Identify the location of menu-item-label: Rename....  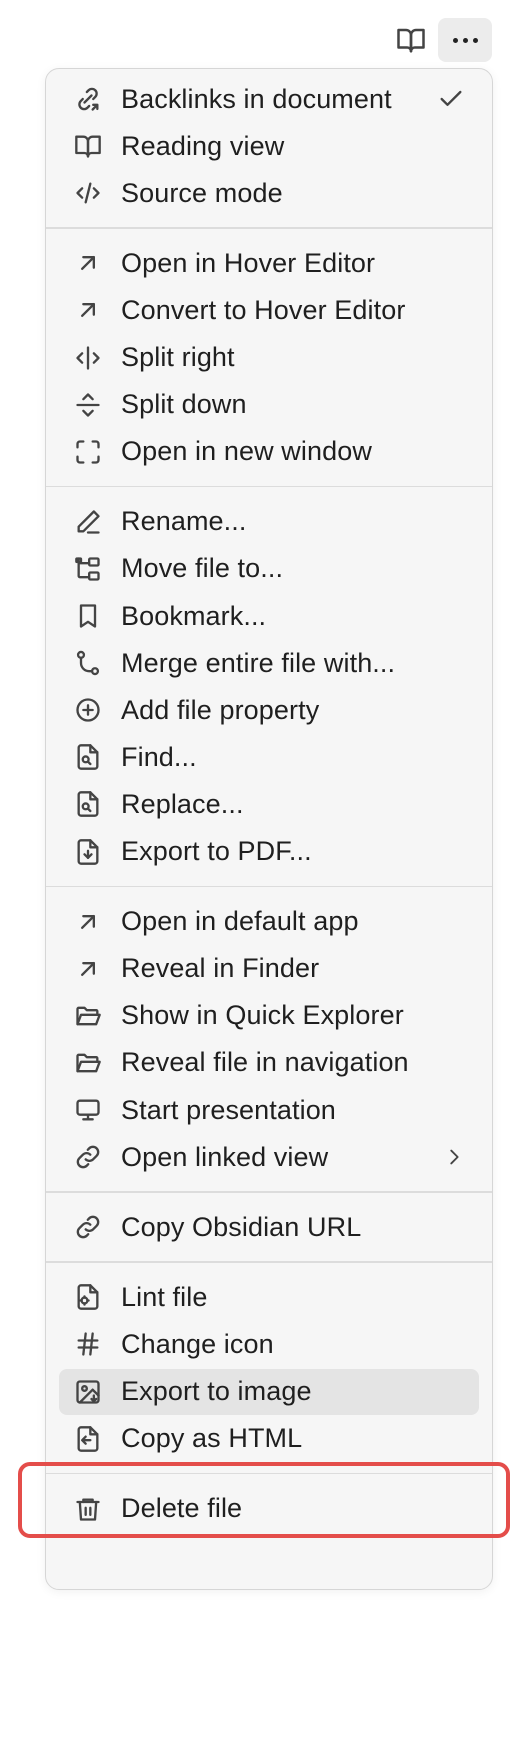
(184, 521).